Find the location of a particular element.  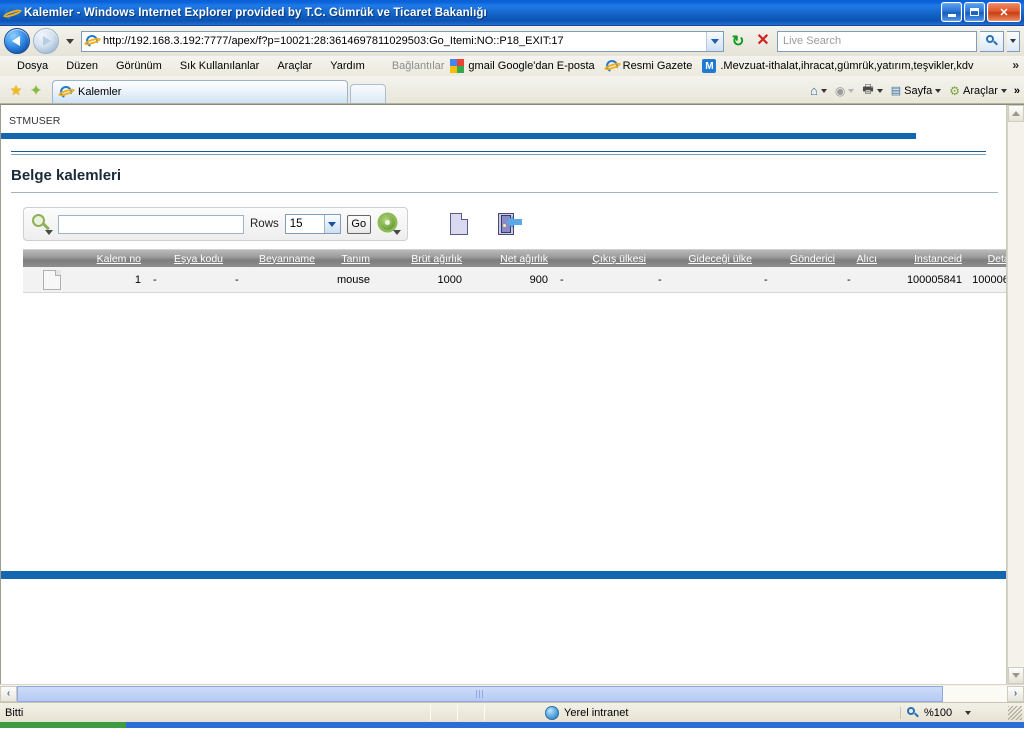

app-username: STMUSER is located at coordinates (35, 121).